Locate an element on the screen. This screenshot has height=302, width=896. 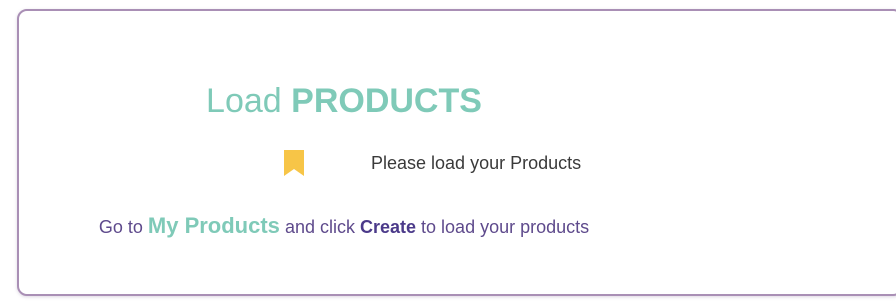
instruction-part2: and click is located at coordinates (319, 227).